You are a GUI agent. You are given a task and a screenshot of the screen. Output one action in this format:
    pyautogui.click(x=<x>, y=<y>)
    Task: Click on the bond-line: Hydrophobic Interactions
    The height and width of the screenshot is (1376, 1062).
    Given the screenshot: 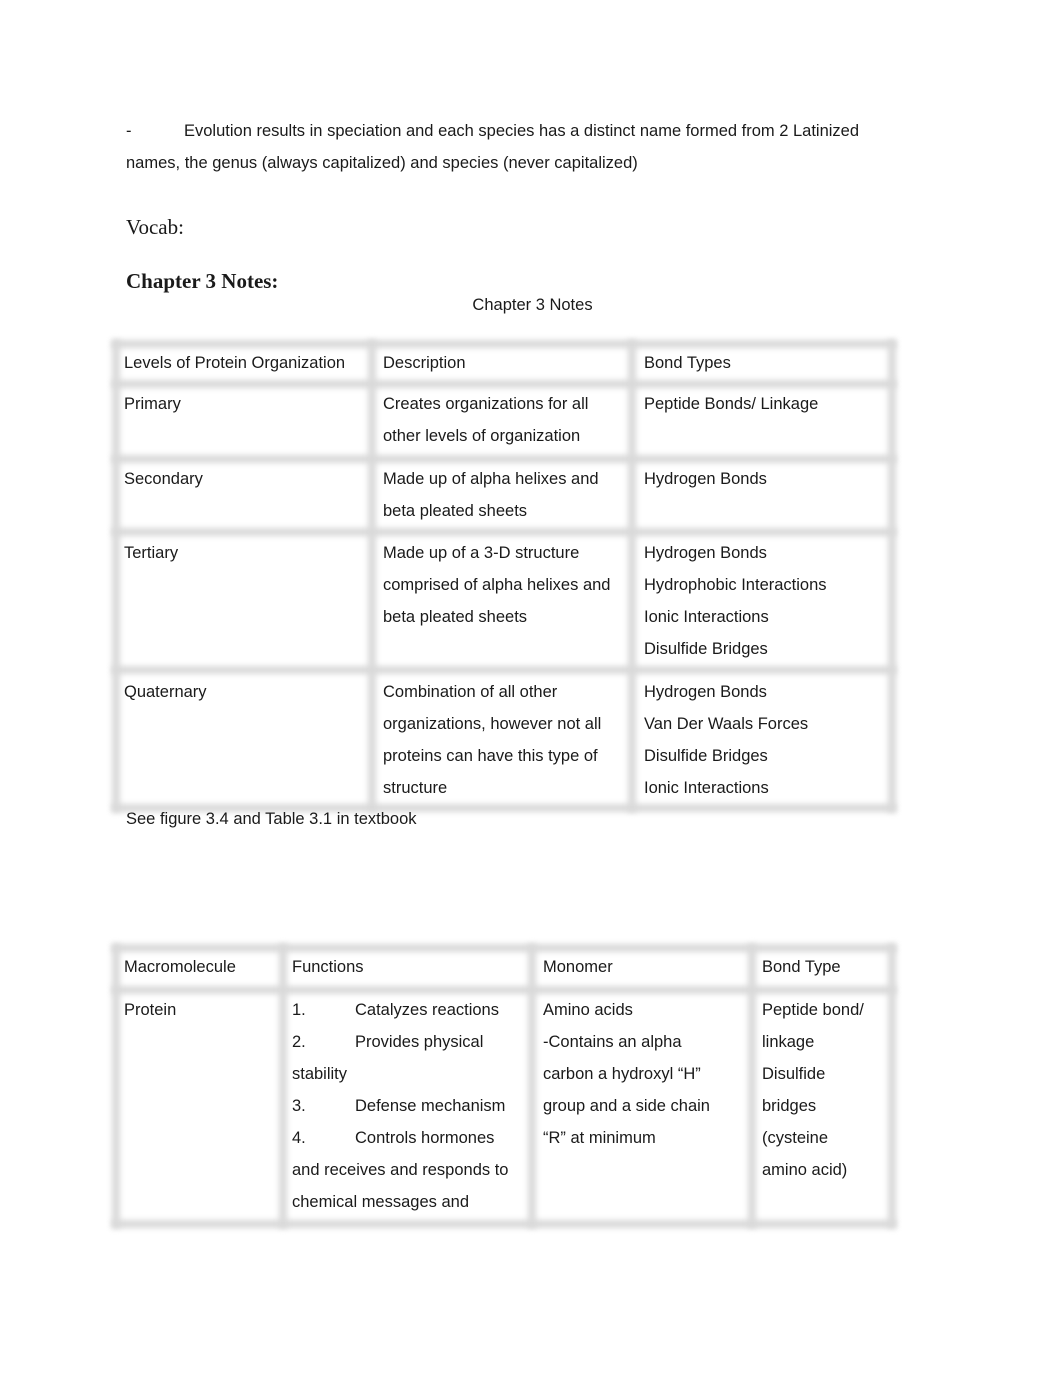 What is the action you would take?
    pyautogui.click(x=735, y=585)
    